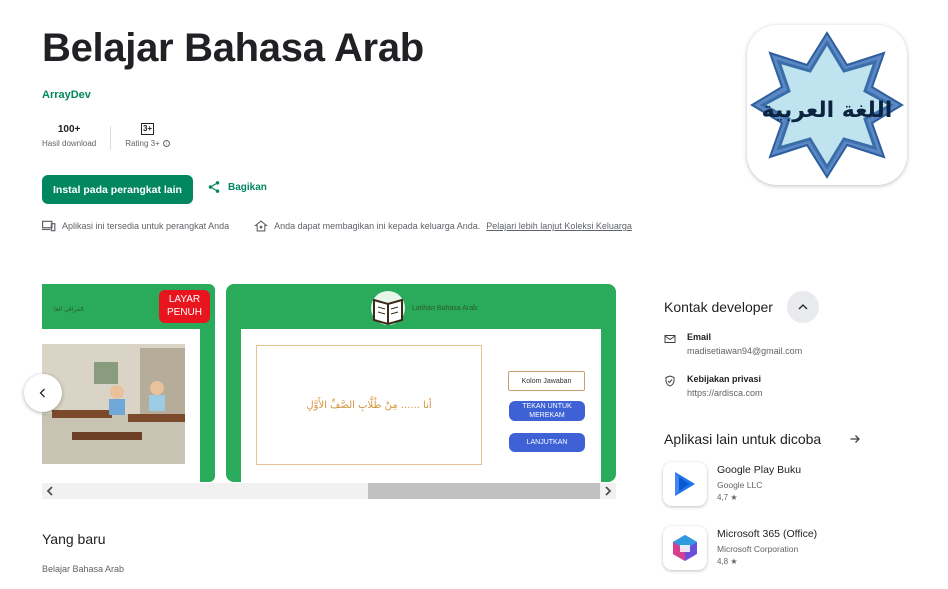 This screenshot has width=948, height=589. I want to click on other-app-name: Google Play Buku, so click(759, 470).